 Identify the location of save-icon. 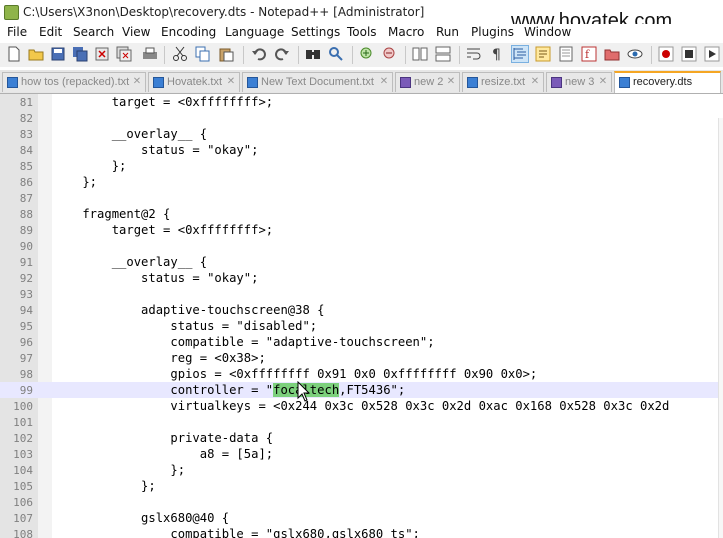
(58, 54).